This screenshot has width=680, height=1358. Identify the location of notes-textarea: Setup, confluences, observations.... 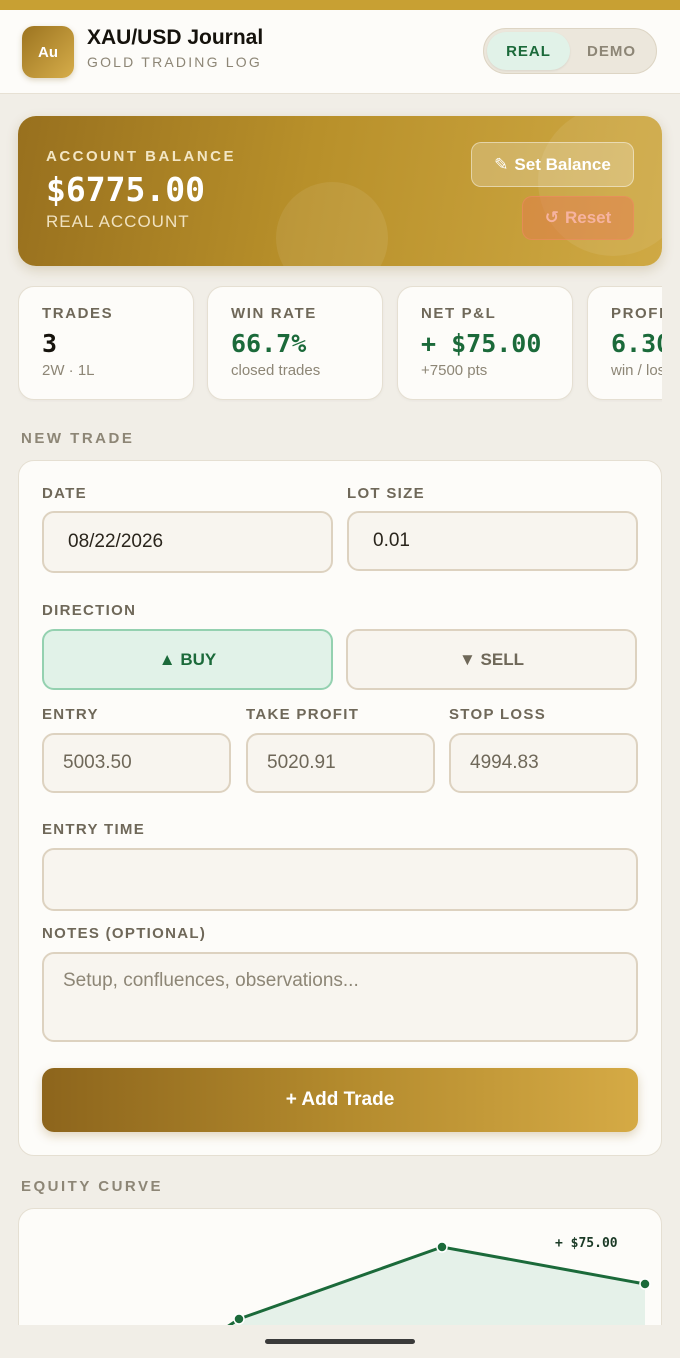
(340, 997).